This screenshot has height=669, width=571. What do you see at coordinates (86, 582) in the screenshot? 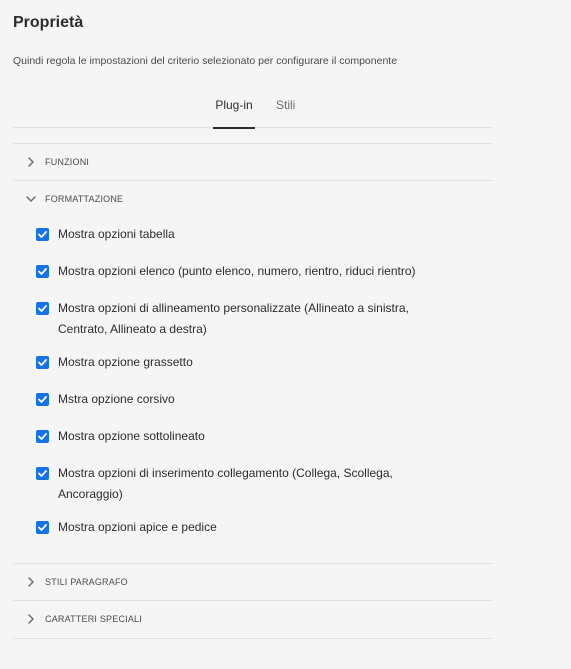
I see `accordion-label: STILI PARAGRAFO` at bounding box center [86, 582].